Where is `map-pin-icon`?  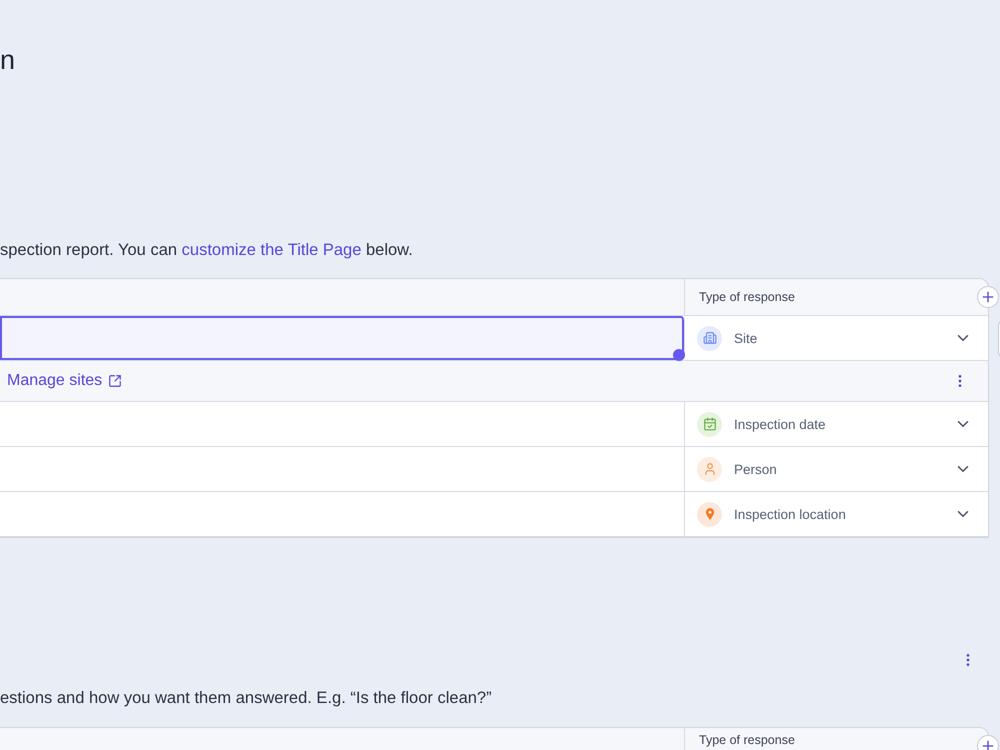
map-pin-icon is located at coordinates (709, 514).